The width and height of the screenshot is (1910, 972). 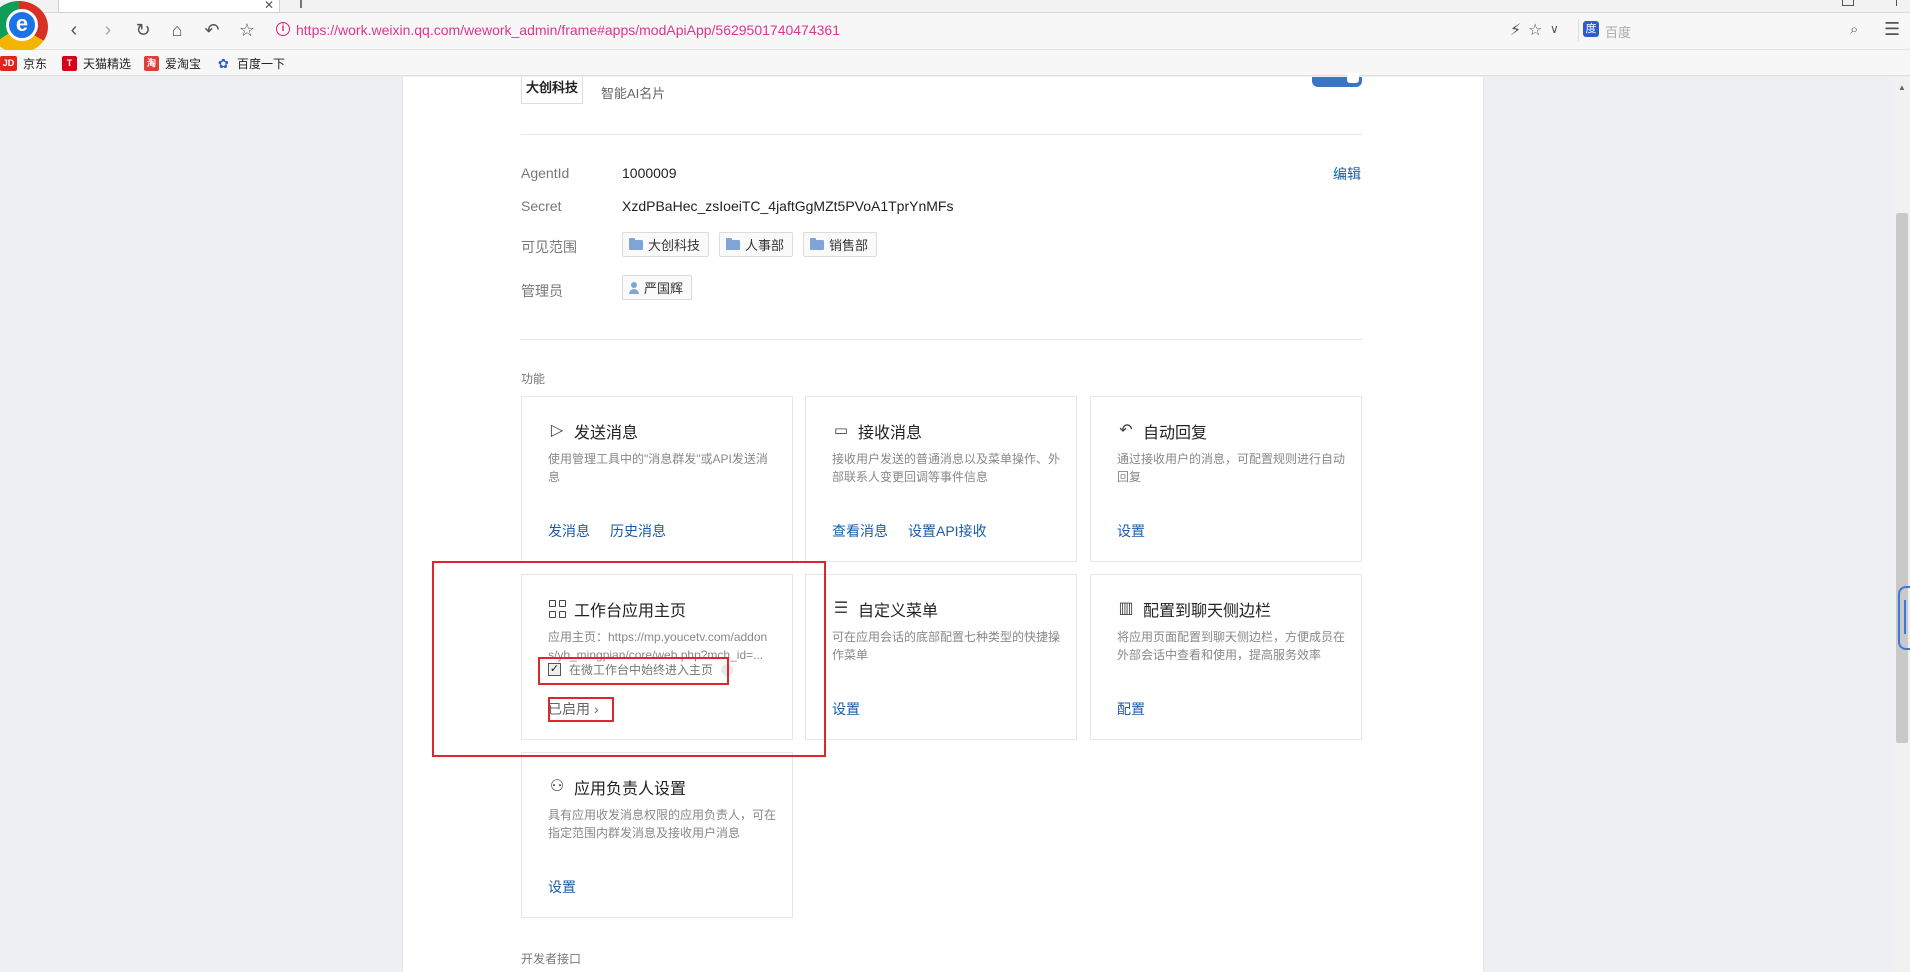 I want to click on window-close-icon, so click(x=1891, y=3).